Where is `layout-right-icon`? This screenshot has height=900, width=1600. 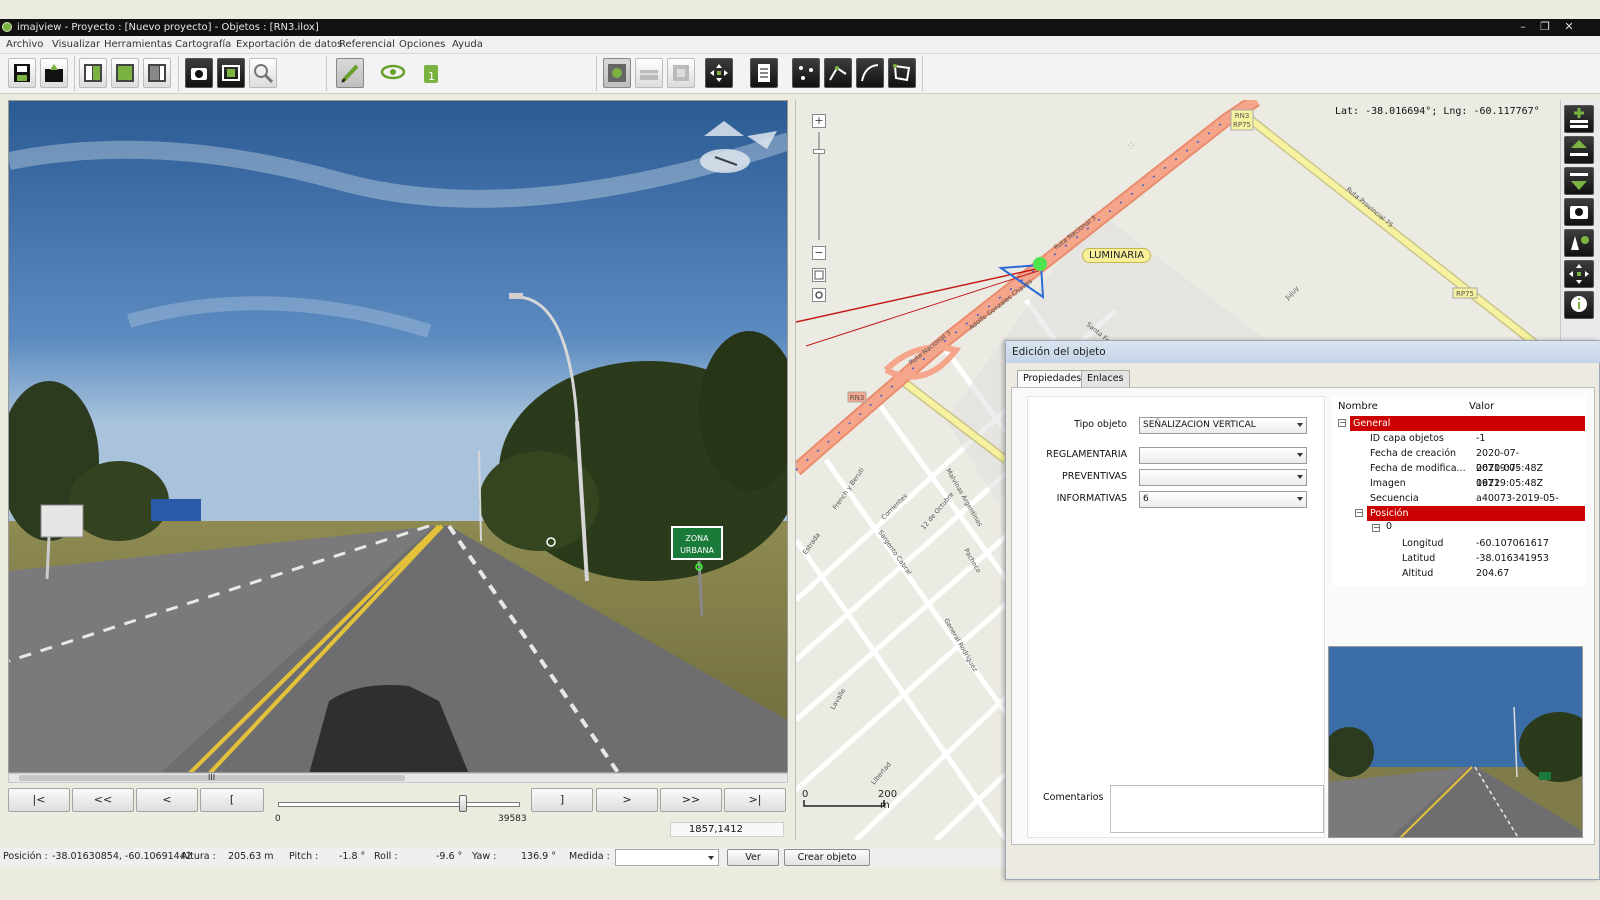 layout-right-icon is located at coordinates (157, 73).